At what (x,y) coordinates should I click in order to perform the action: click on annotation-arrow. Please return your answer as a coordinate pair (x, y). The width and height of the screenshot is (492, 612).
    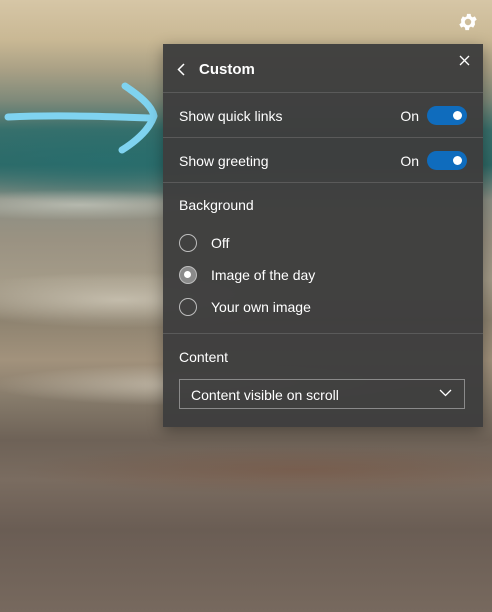
    Looking at the image, I should click on (81, 118).